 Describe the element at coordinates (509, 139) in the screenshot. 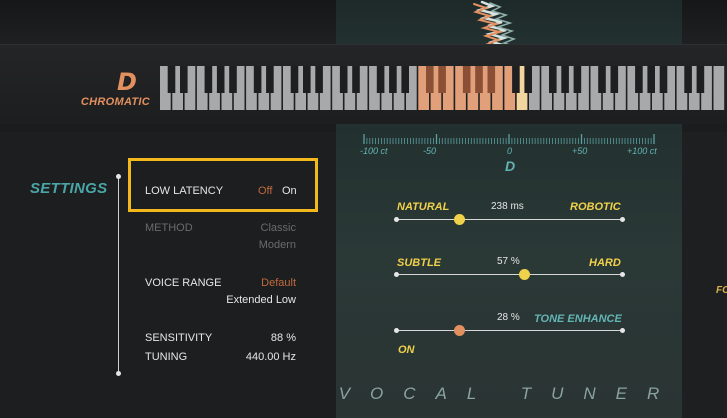

I see `cent-deviation-scale` at that location.